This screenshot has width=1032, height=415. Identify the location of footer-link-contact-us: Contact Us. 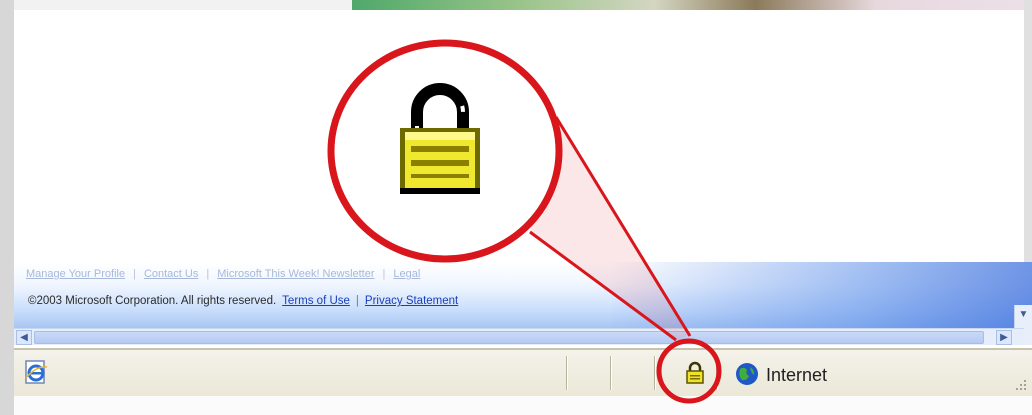
(171, 274).